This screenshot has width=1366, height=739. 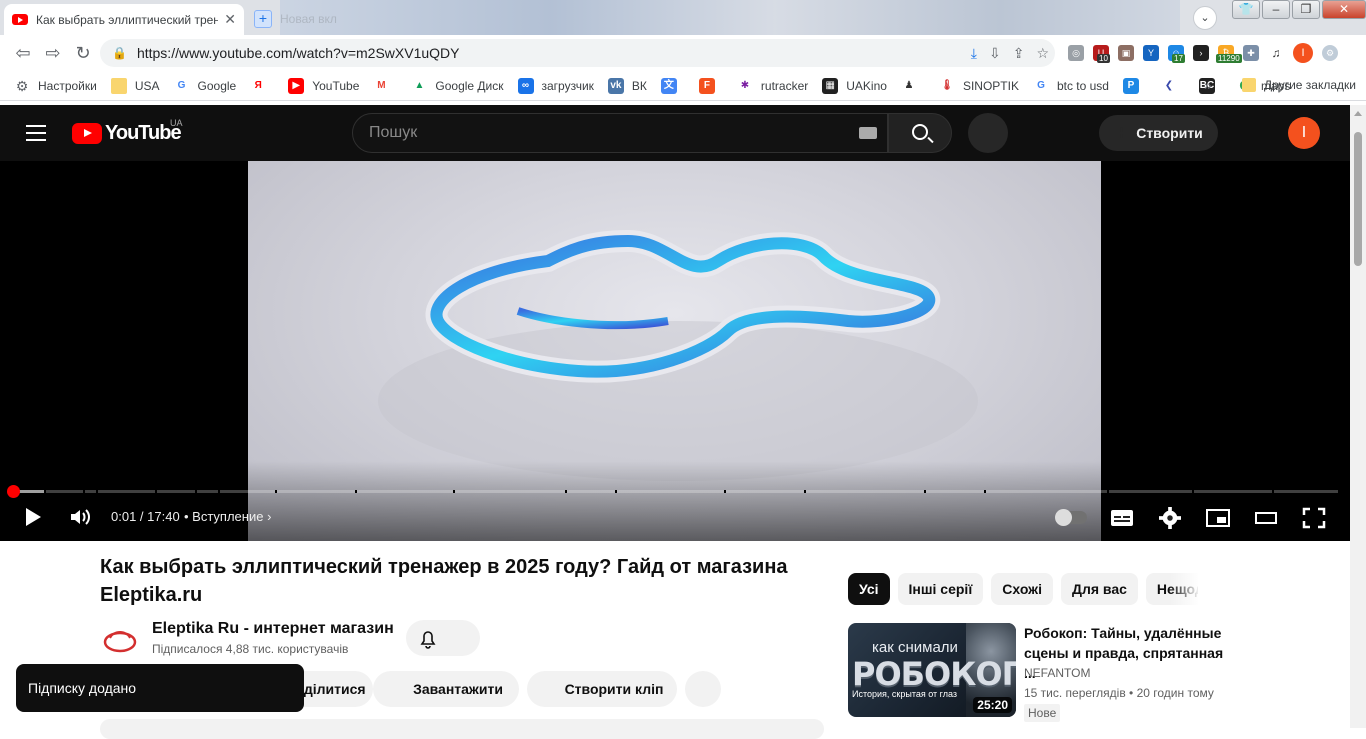 I want to click on back-icon: ⇦, so click(x=23, y=53).